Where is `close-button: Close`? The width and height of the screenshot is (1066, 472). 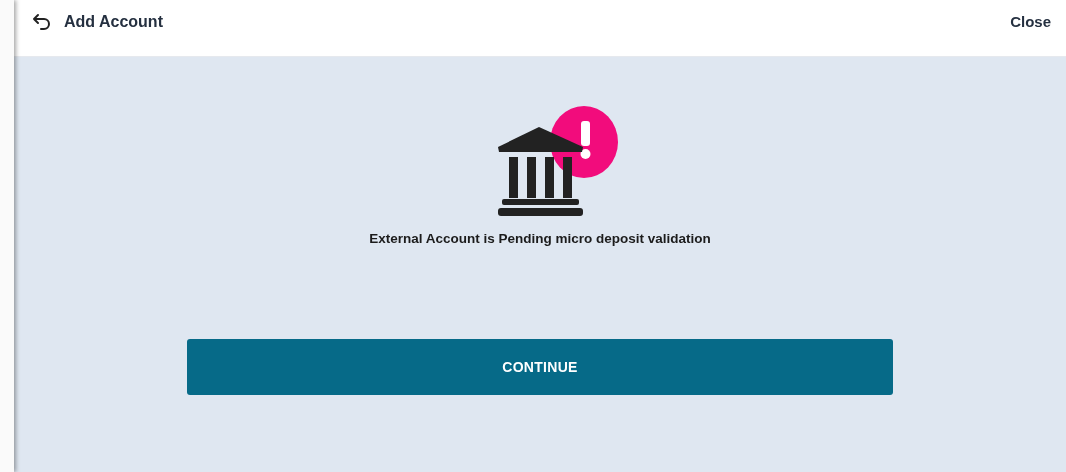 close-button: Close is located at coordinates (1030, 22).